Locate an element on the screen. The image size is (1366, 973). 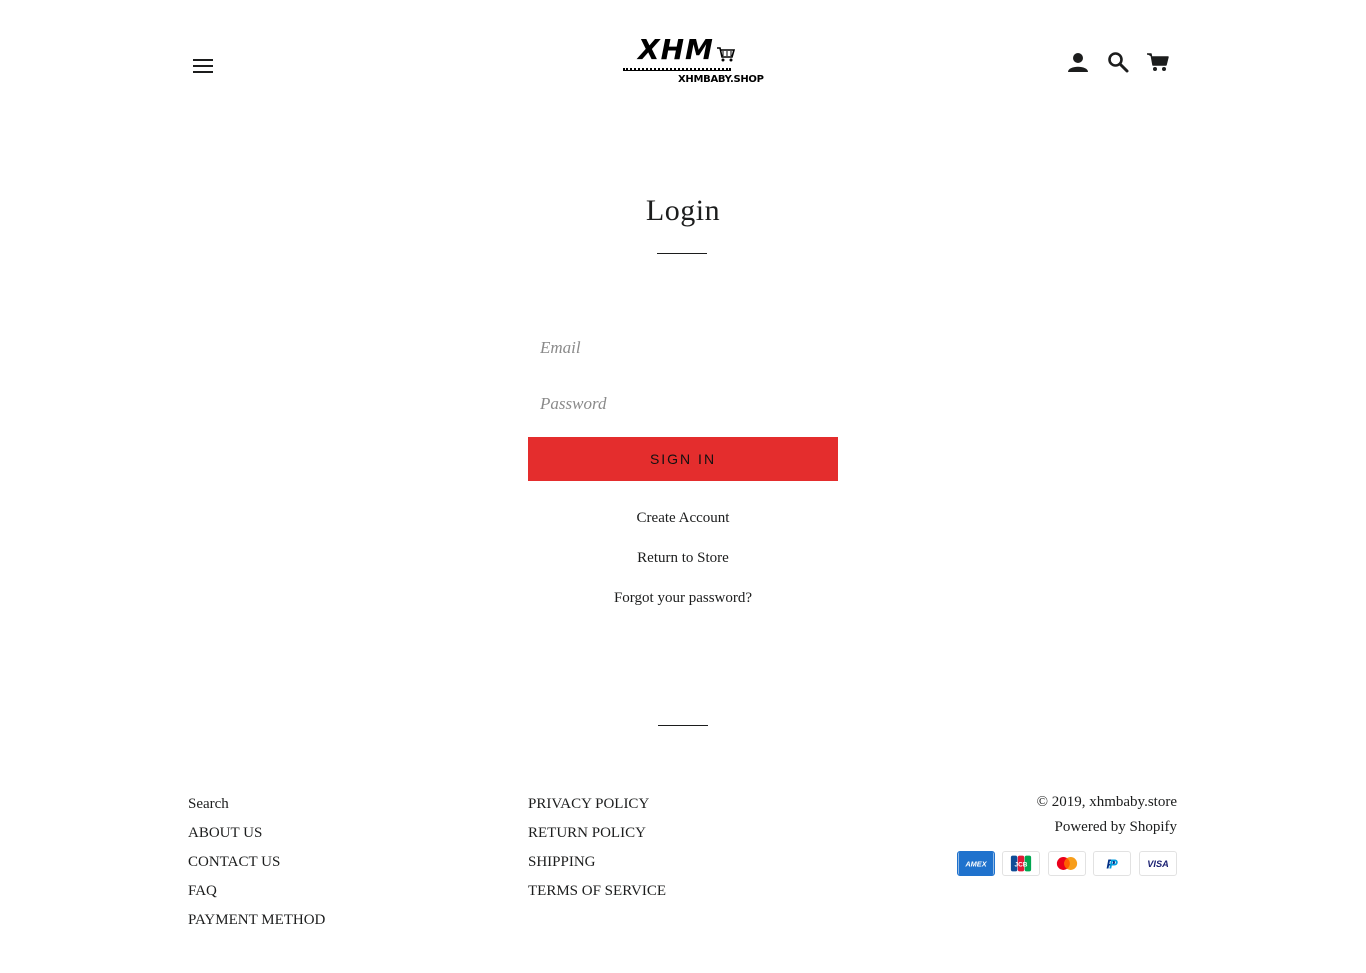
amex-label: AMEX is located at coordinates (975, 864).